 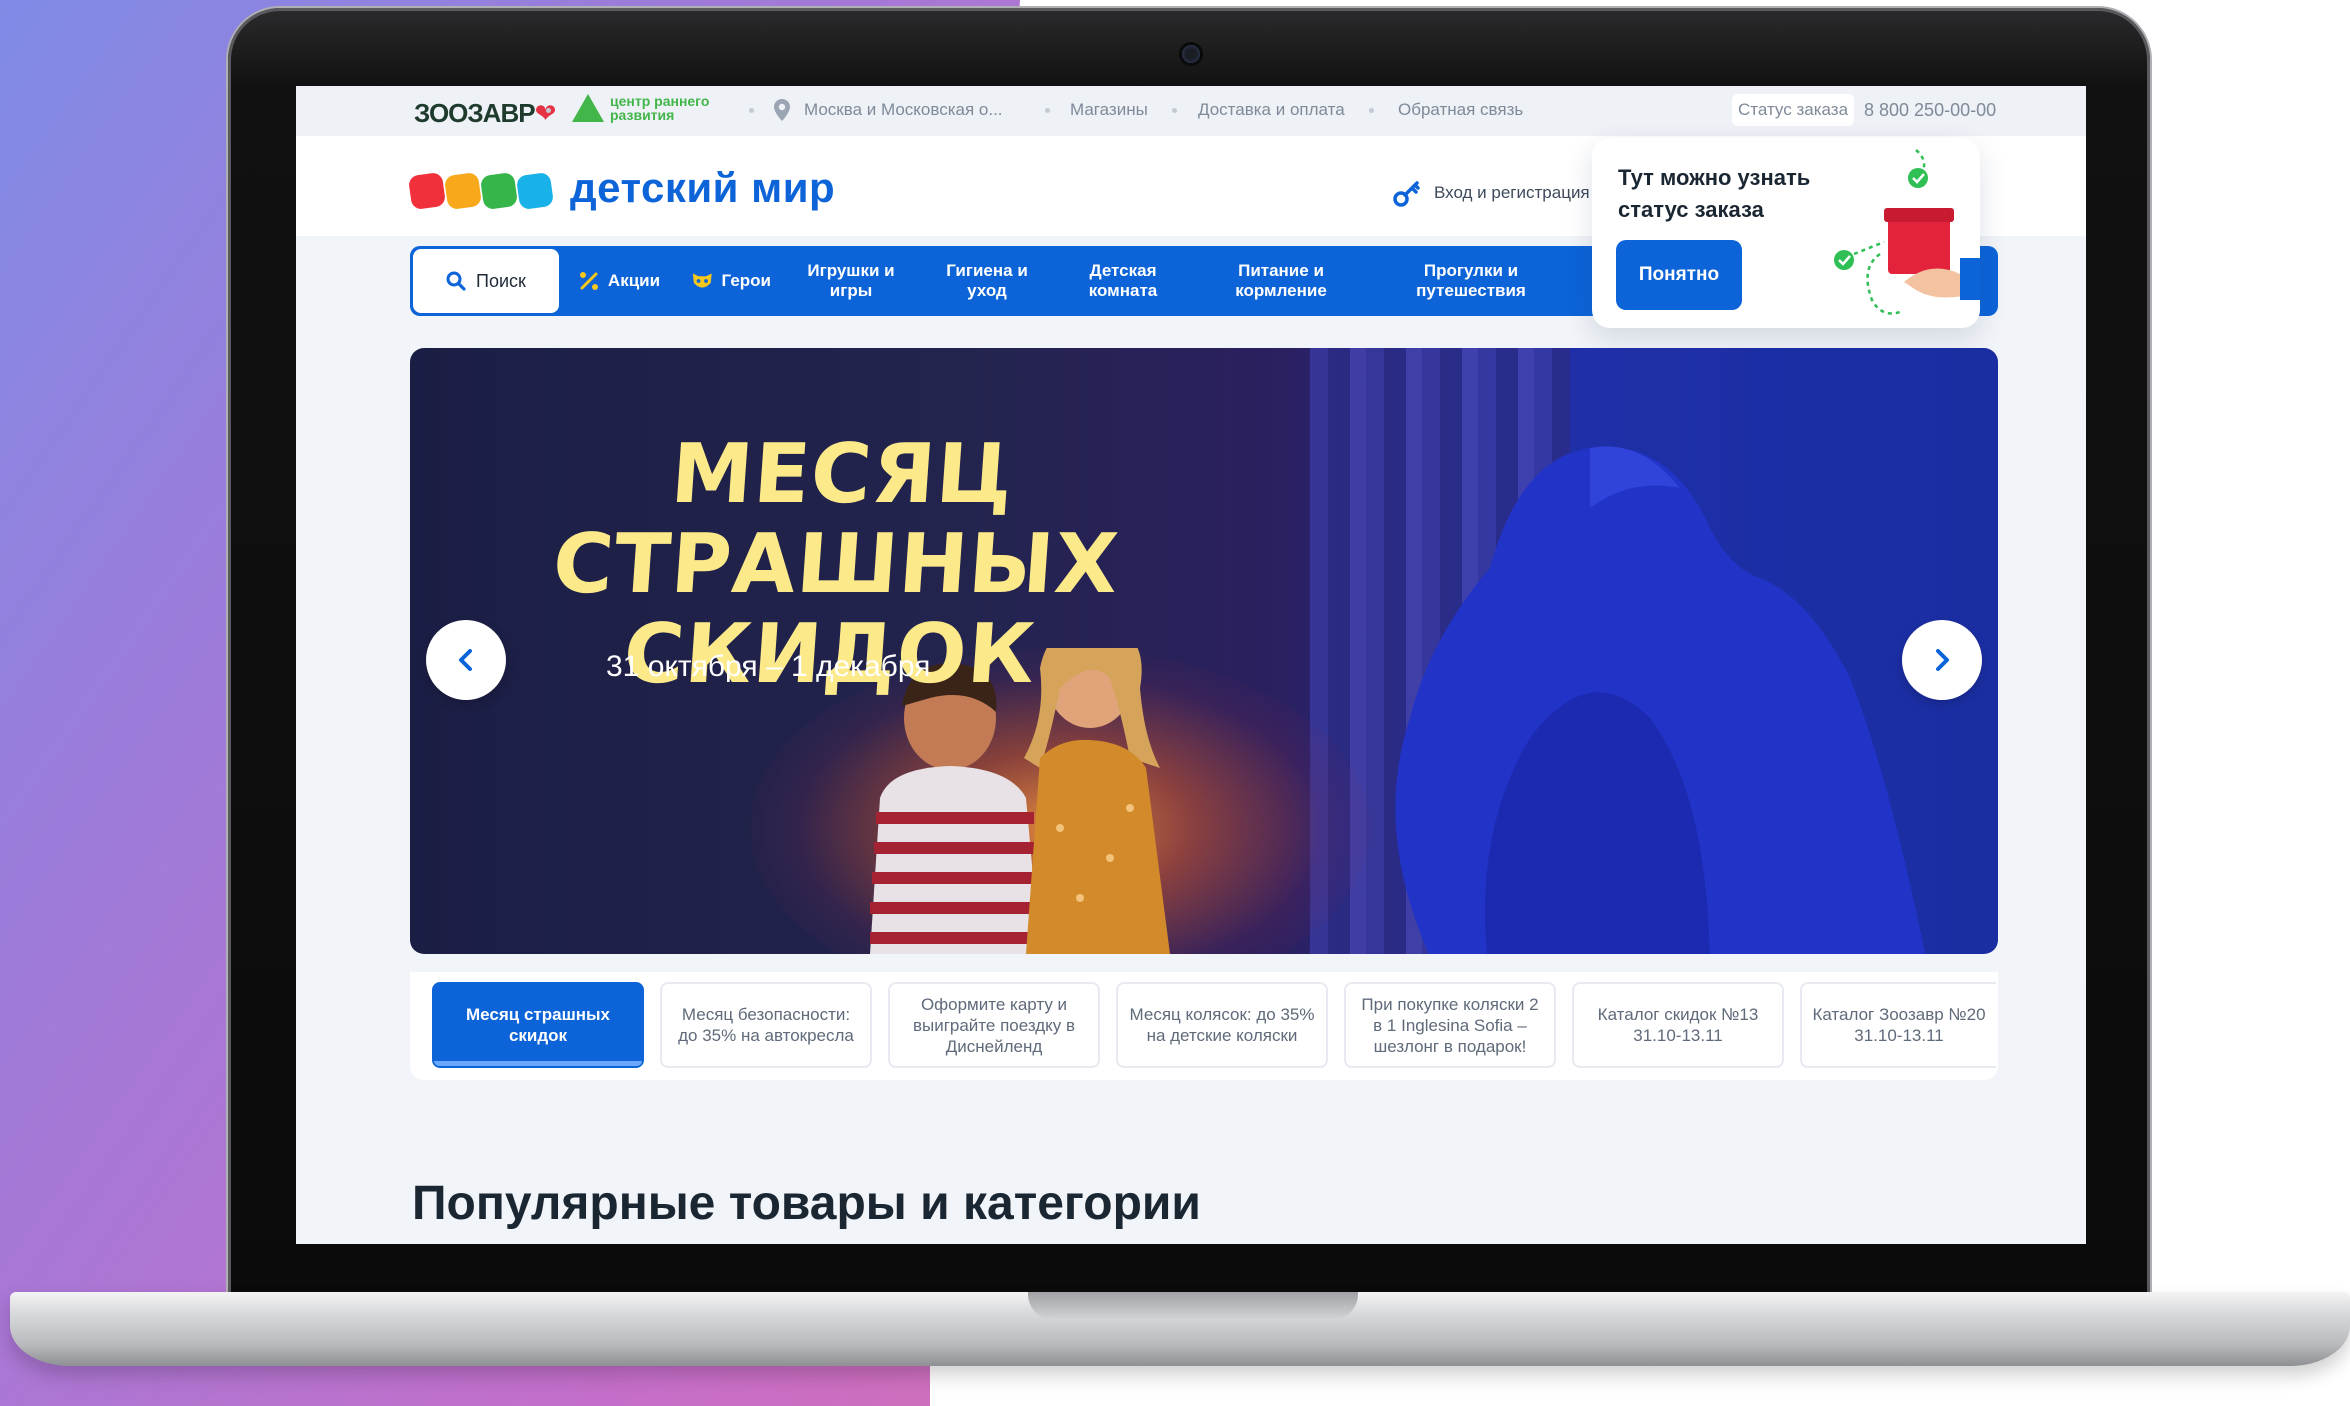 I want to click on nav-item-heroes-label: Герои, so click(x=746, y=280).